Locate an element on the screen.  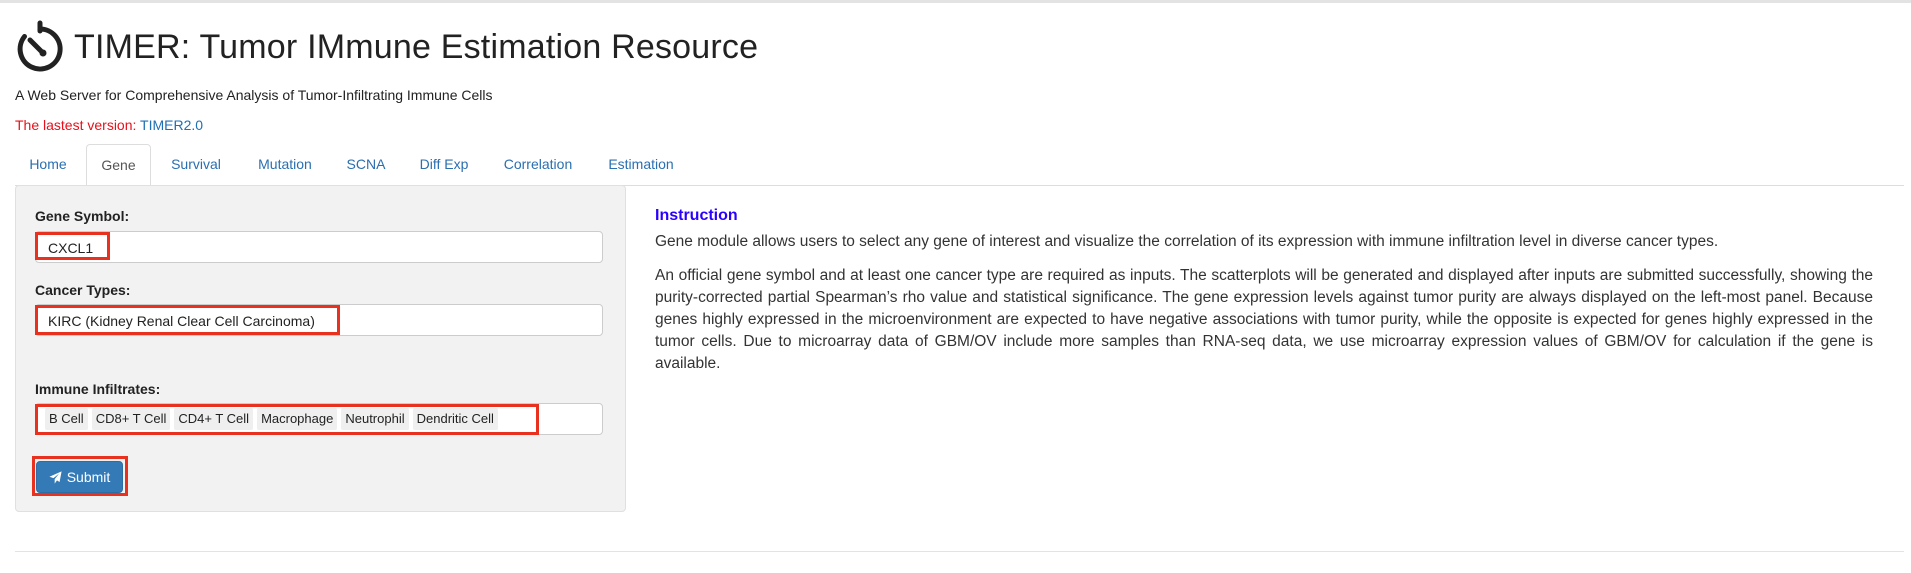
version-notice: The lastest version: TIMER2.0 is located at coordinates (109, 125).